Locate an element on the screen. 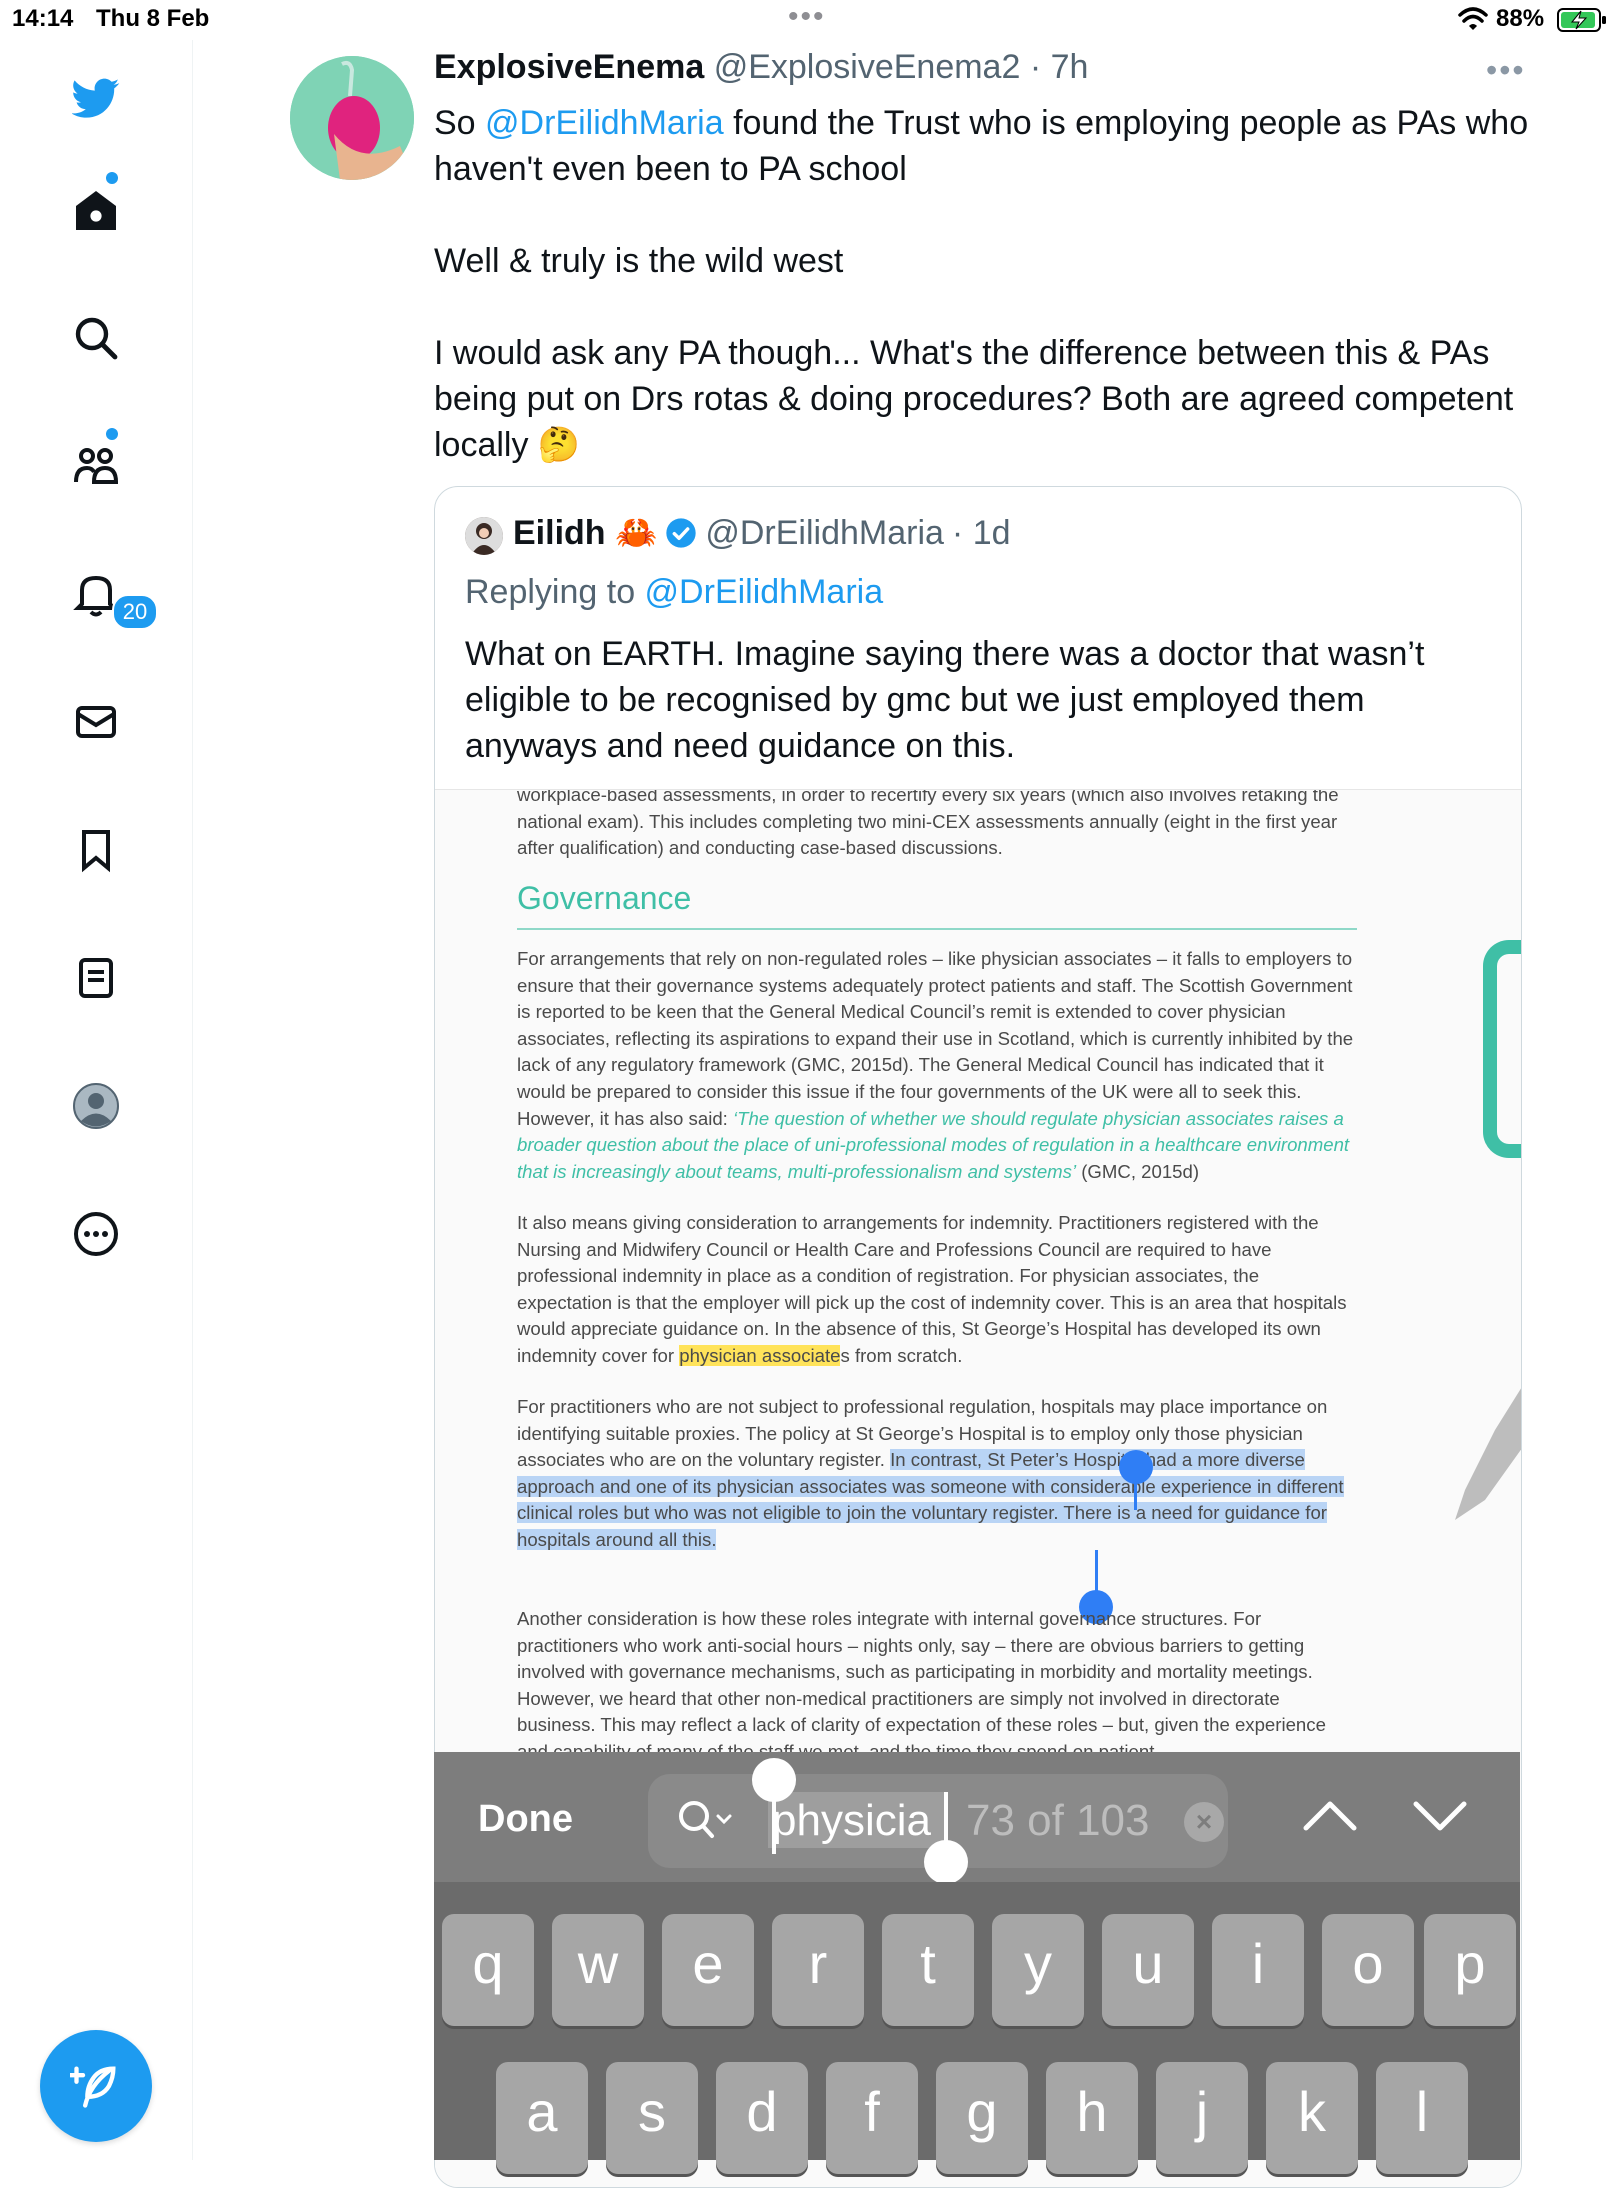 The image size is (1620, 2188). find-in-page-bar: Done physicia 73 of 103 × is located at coordinates (977, 1818).